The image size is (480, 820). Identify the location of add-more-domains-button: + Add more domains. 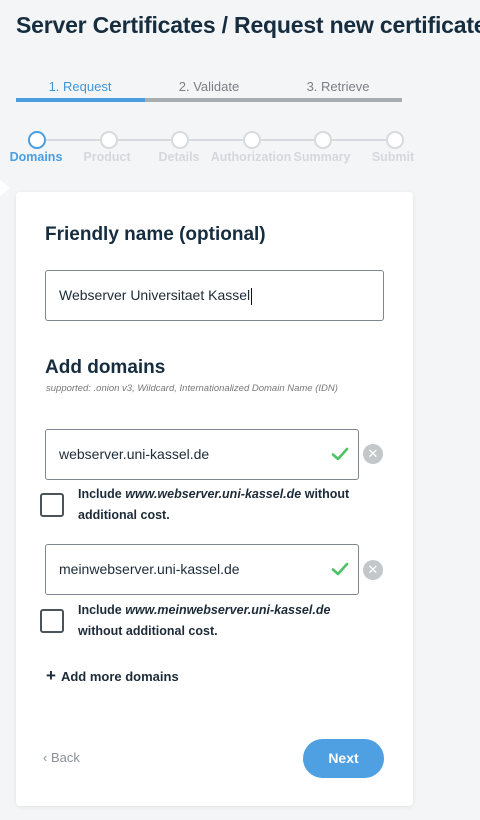
(112, 676).